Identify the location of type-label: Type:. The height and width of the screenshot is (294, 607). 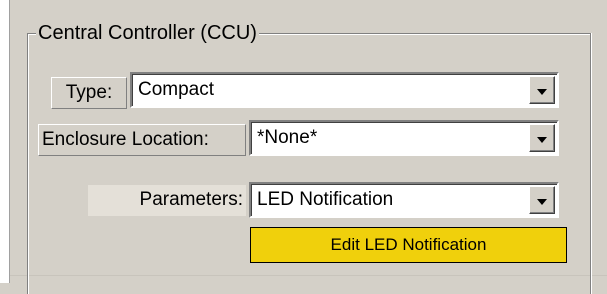
(89, 93).